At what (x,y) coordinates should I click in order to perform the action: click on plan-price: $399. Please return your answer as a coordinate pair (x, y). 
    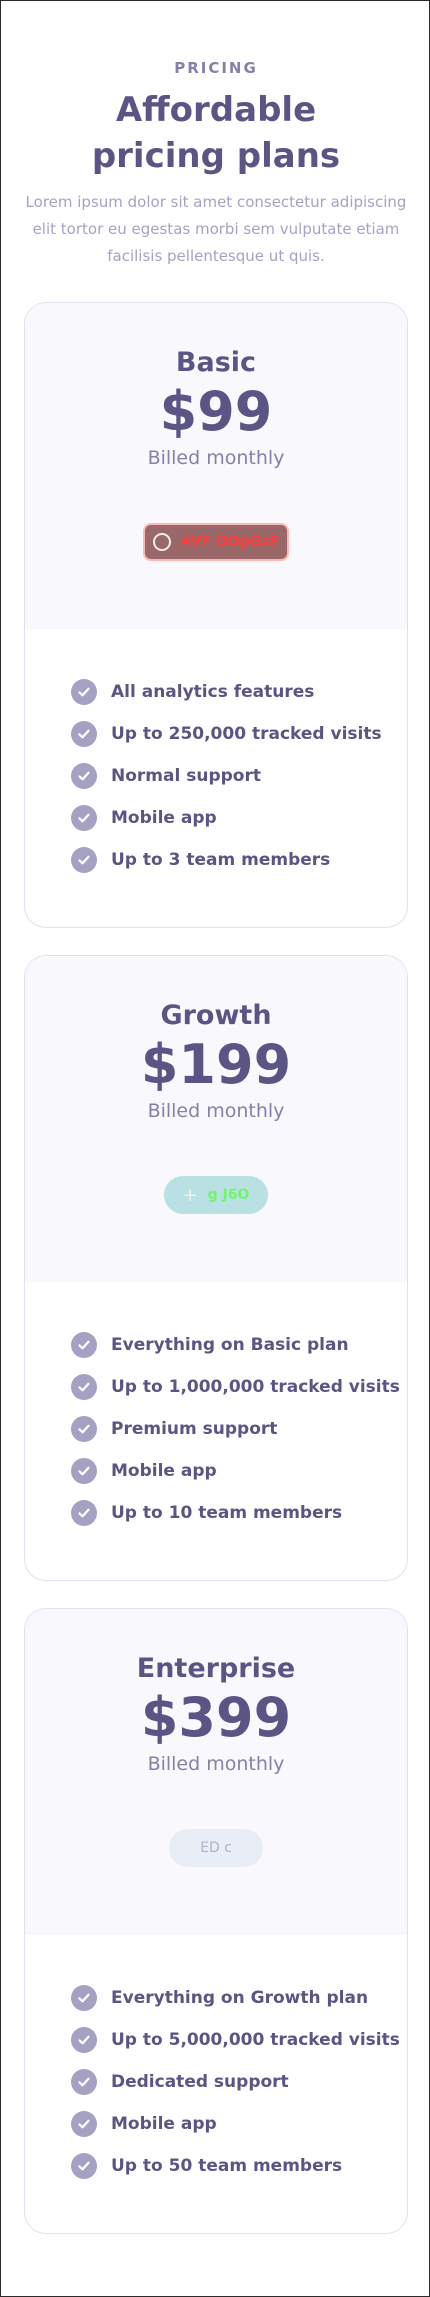
    Looking at the image, I should click on (216, 1717).